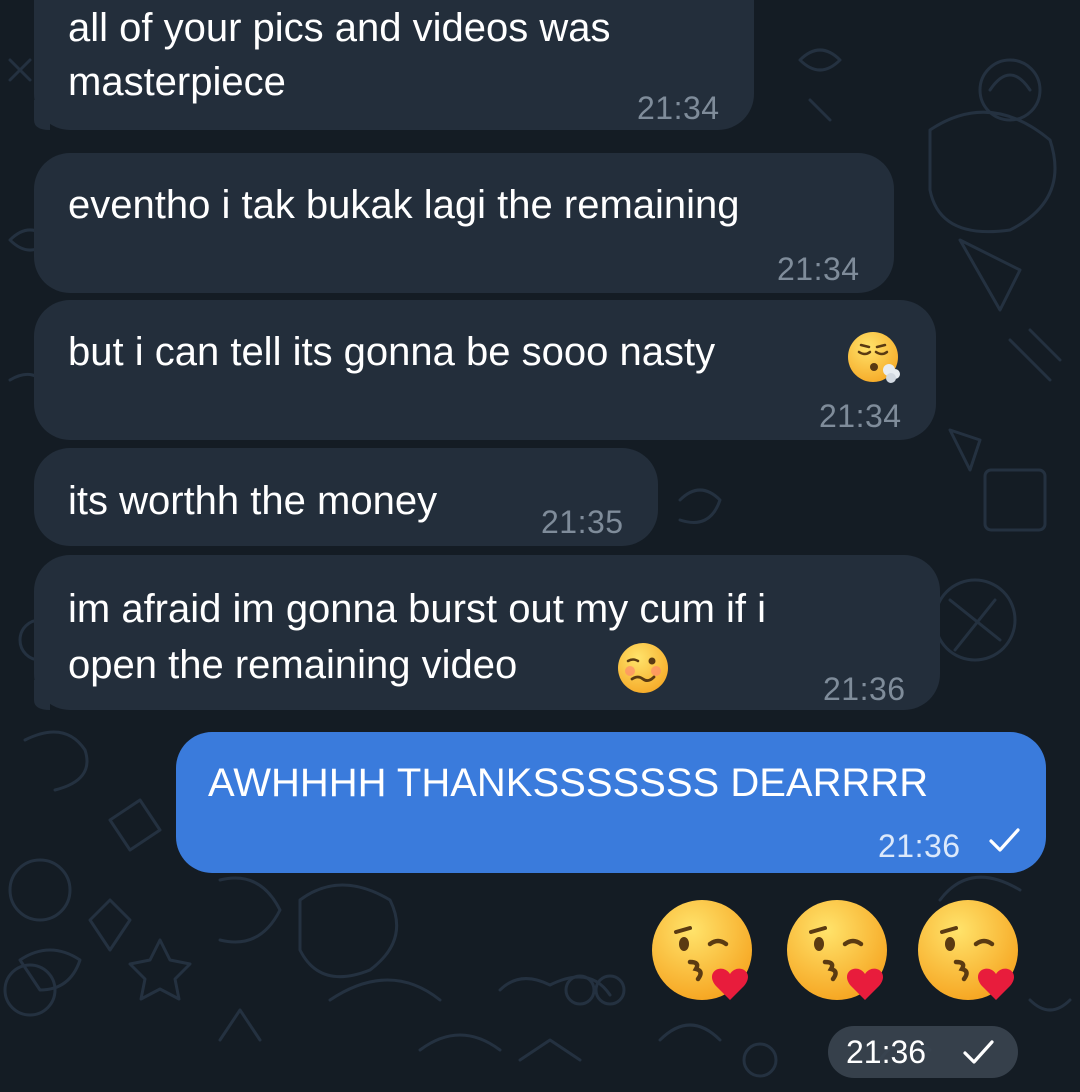 The image size is (1080, 1092). What do you see at coordinates (392, 352) in the screenshot?
I see `message-text-line: but i can tell its gonna be sooo nasty` at bounding box center [392, 352].